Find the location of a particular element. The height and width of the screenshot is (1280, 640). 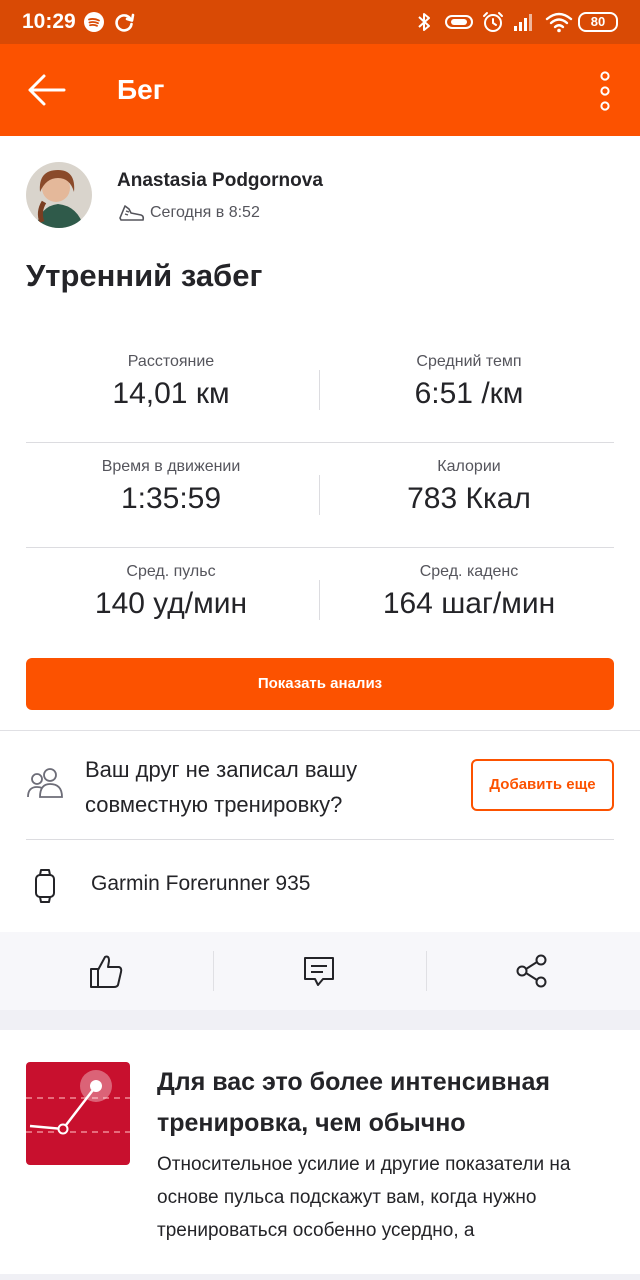

sync-icon is located at coordinates (125, 22).